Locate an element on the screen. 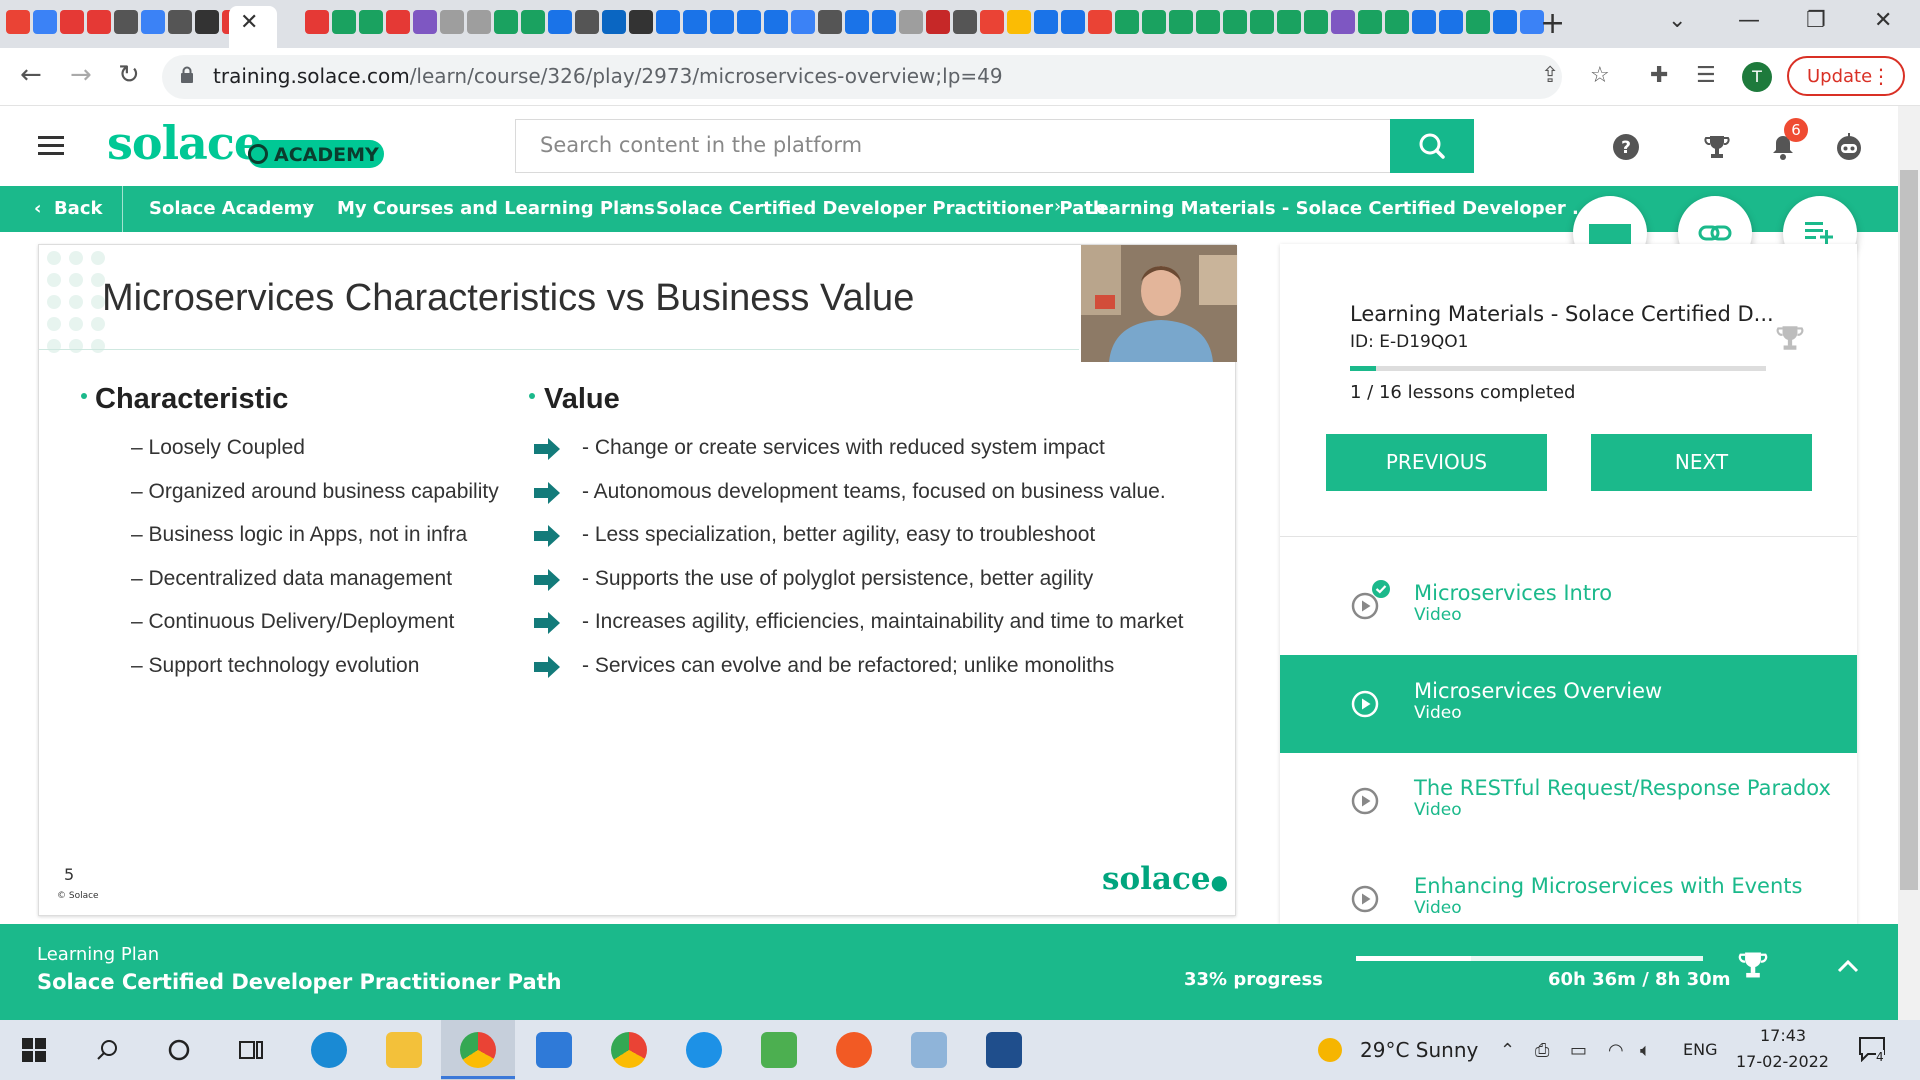  search-input is located at coordinates (926, 145).